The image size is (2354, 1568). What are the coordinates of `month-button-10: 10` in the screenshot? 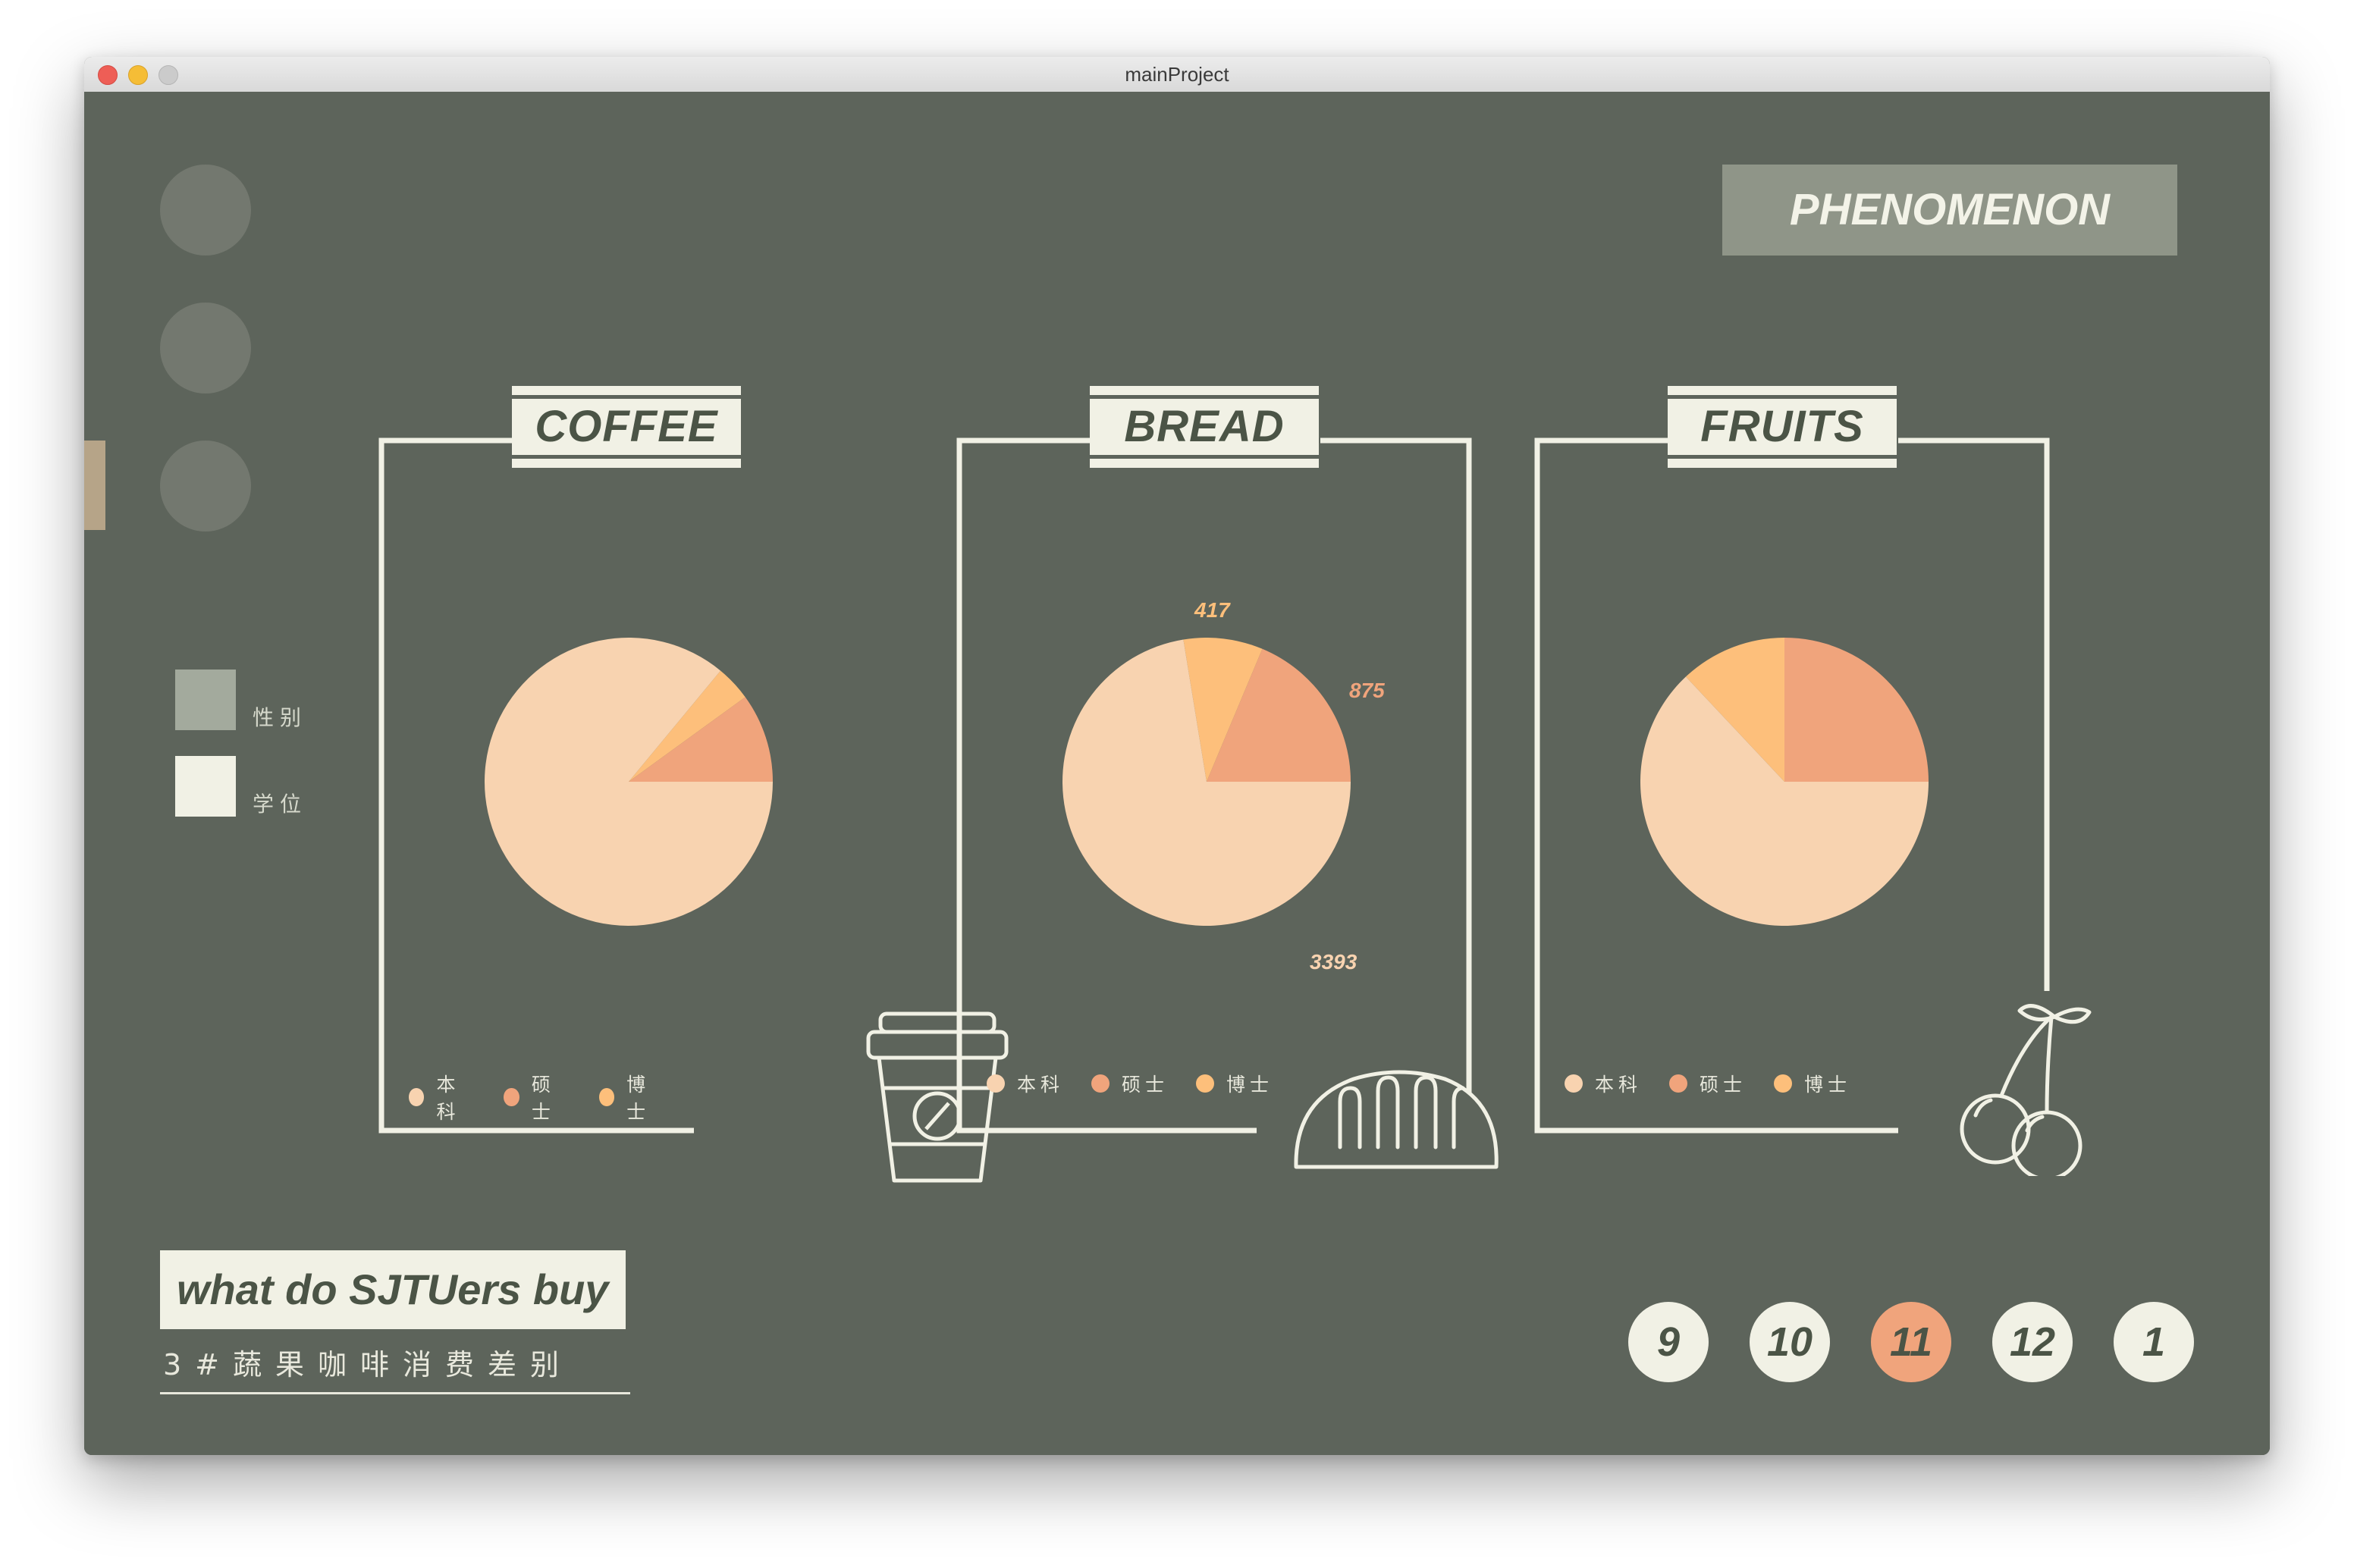 It's located at (1790, 1342).